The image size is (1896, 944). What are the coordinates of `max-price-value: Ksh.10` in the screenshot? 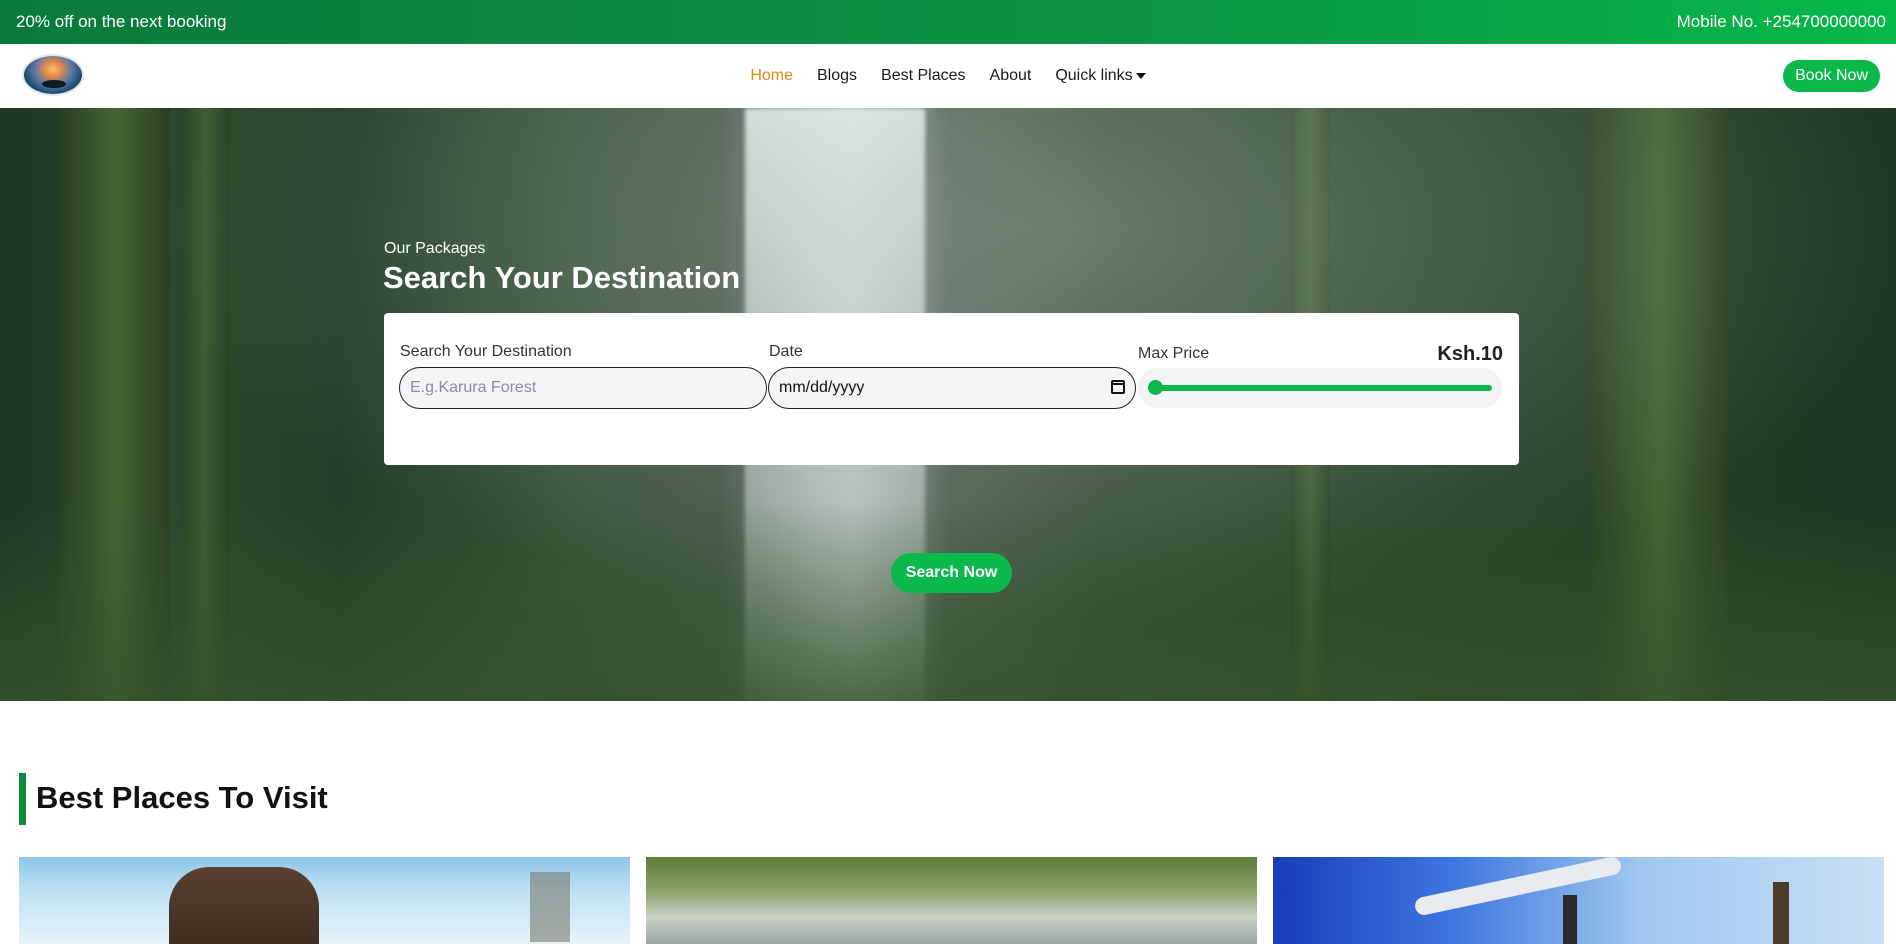 It's located at (1470, 354).